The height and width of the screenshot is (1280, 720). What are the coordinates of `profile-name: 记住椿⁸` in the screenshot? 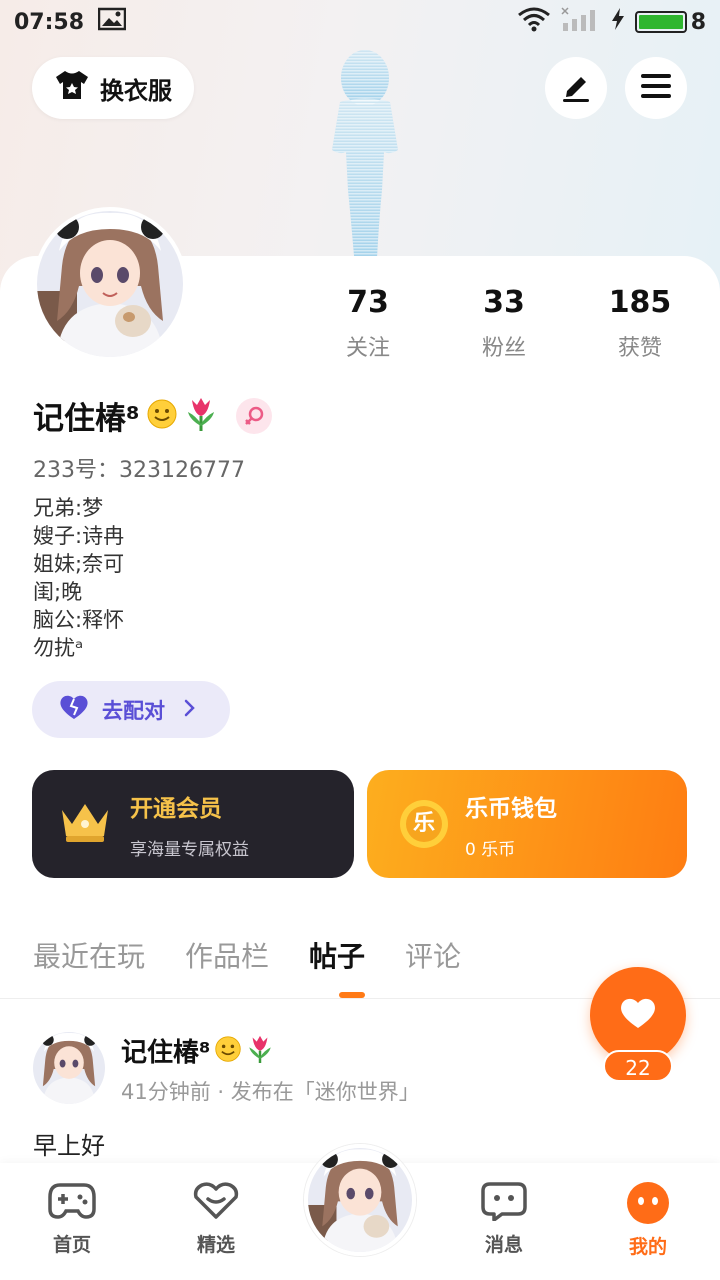 It's located at (86, 419).